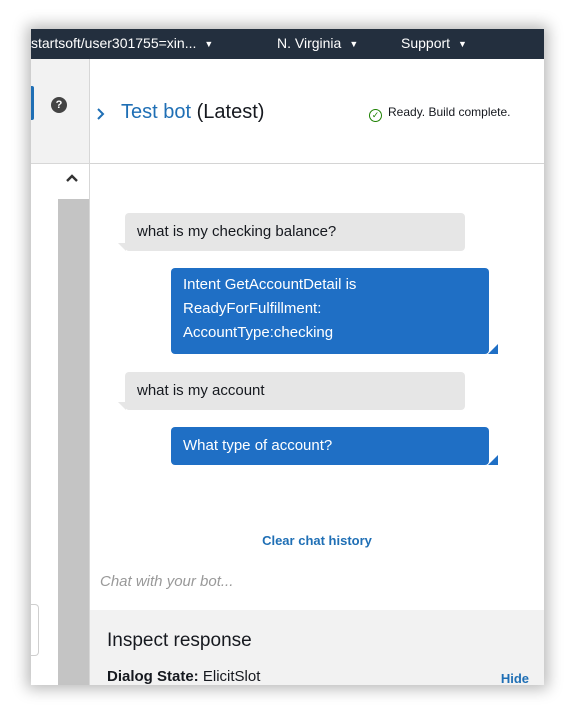 The height and width of the screenshot is (716, 575). I want to click on support-menu: Support ▼, so click(434, 44).